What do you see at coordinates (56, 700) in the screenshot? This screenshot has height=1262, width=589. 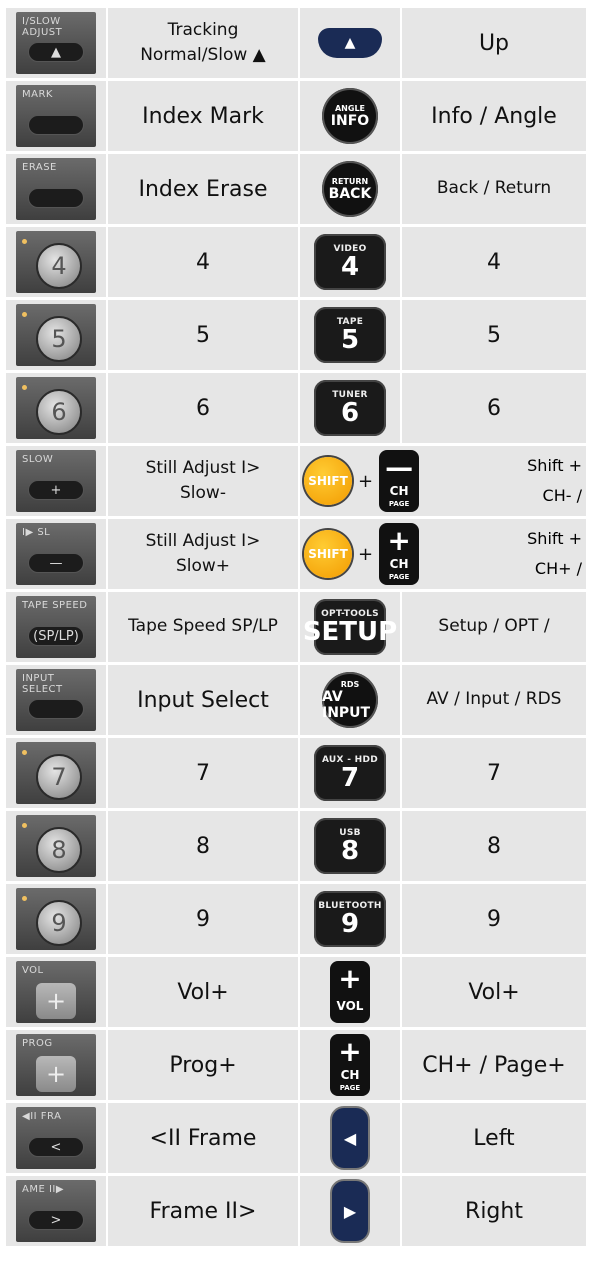 I see `vcr-remote-button-photo: INPUT SELECT` at bounding box center [56, 700].